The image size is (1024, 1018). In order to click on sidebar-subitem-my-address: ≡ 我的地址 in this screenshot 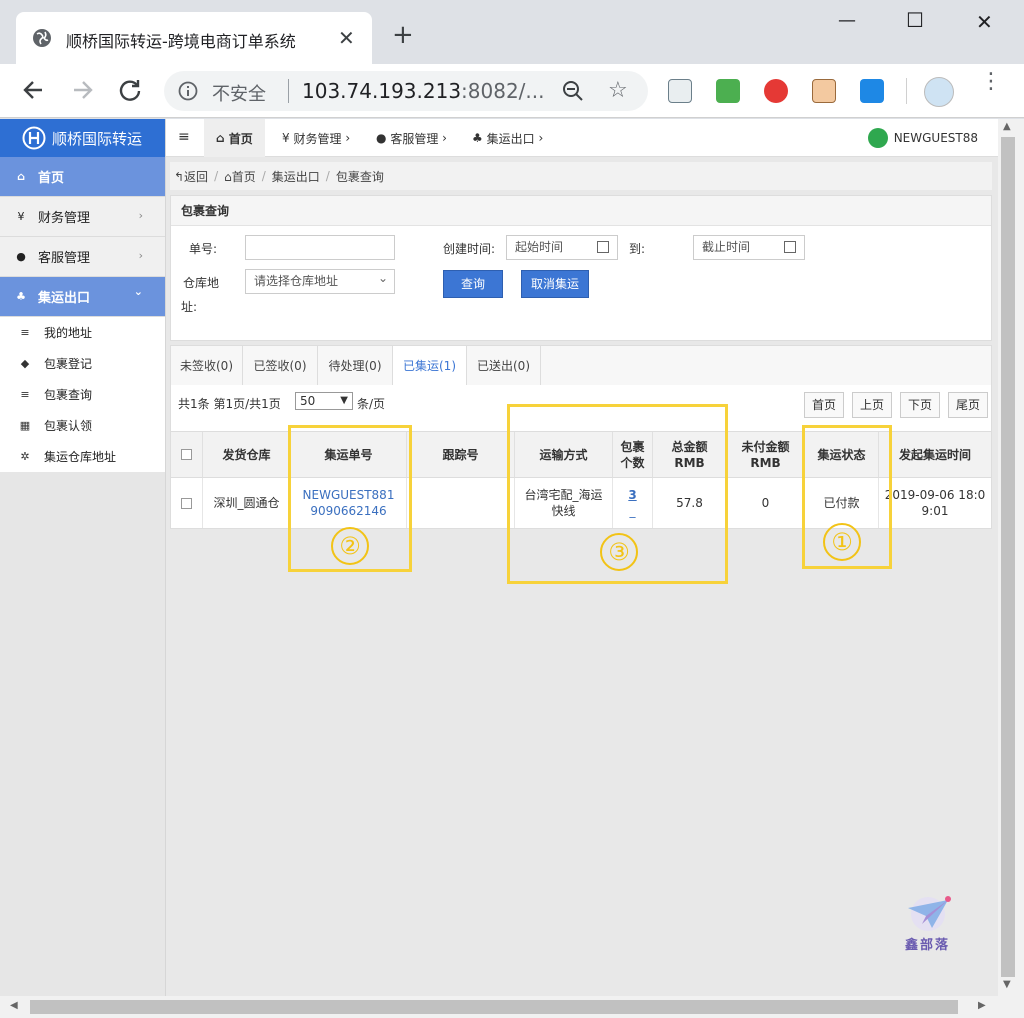, I will do `click(82, 332)`.